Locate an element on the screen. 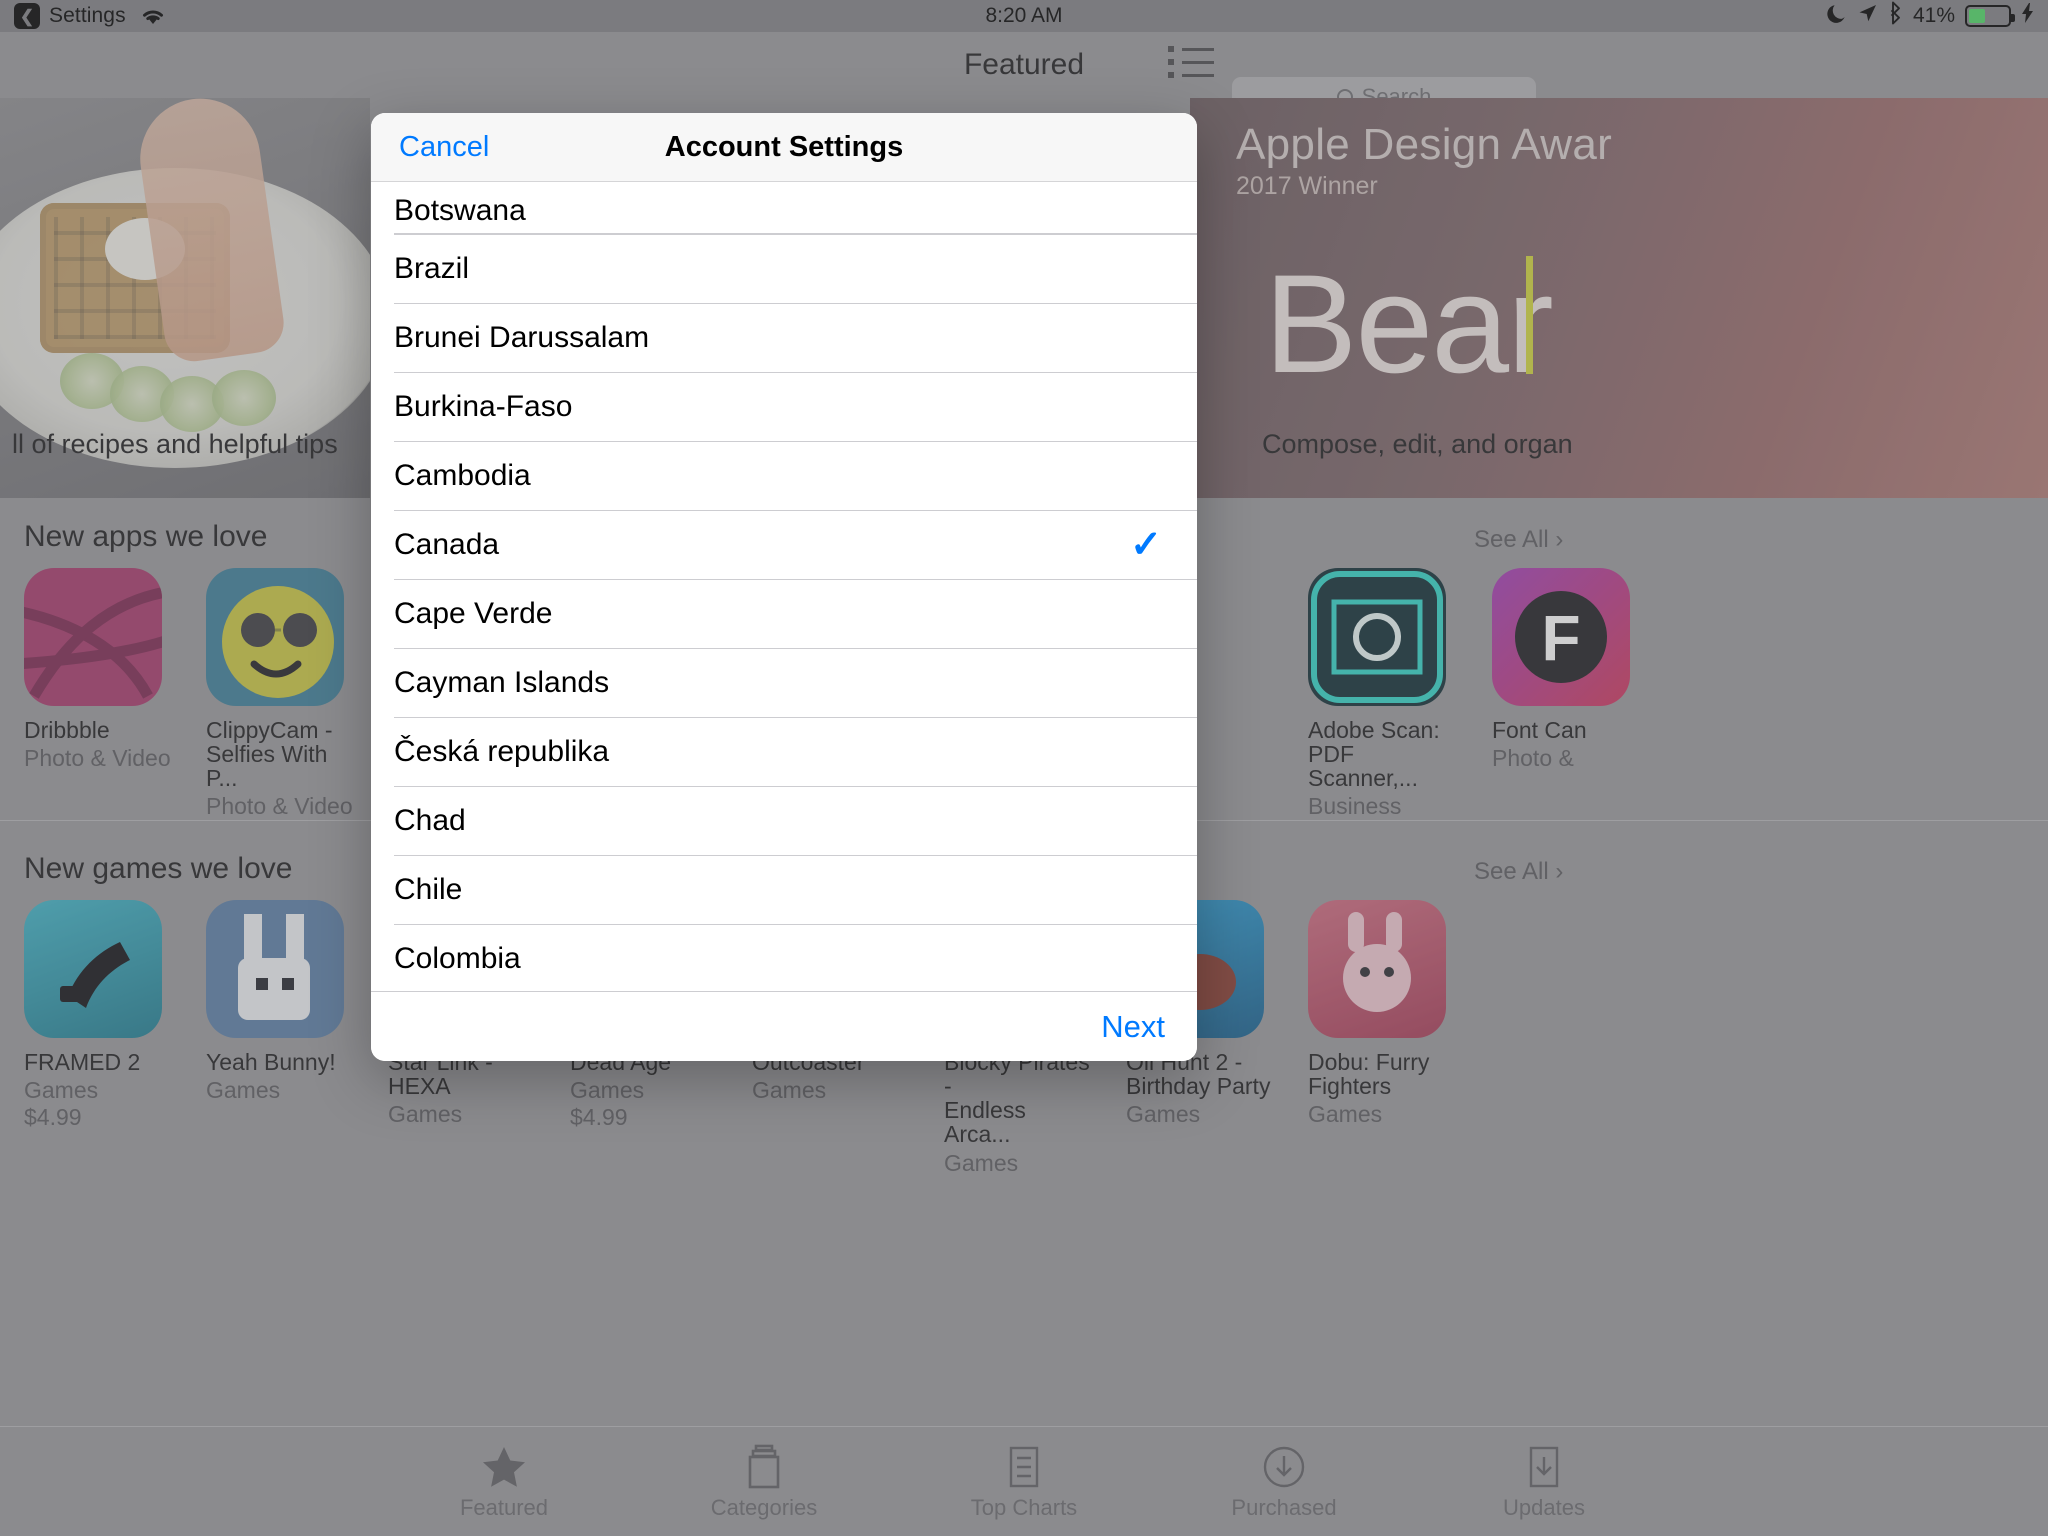  app-tile-framed2: FRAMED 2 Games $4.99 is located at coordinates (99, 1015).